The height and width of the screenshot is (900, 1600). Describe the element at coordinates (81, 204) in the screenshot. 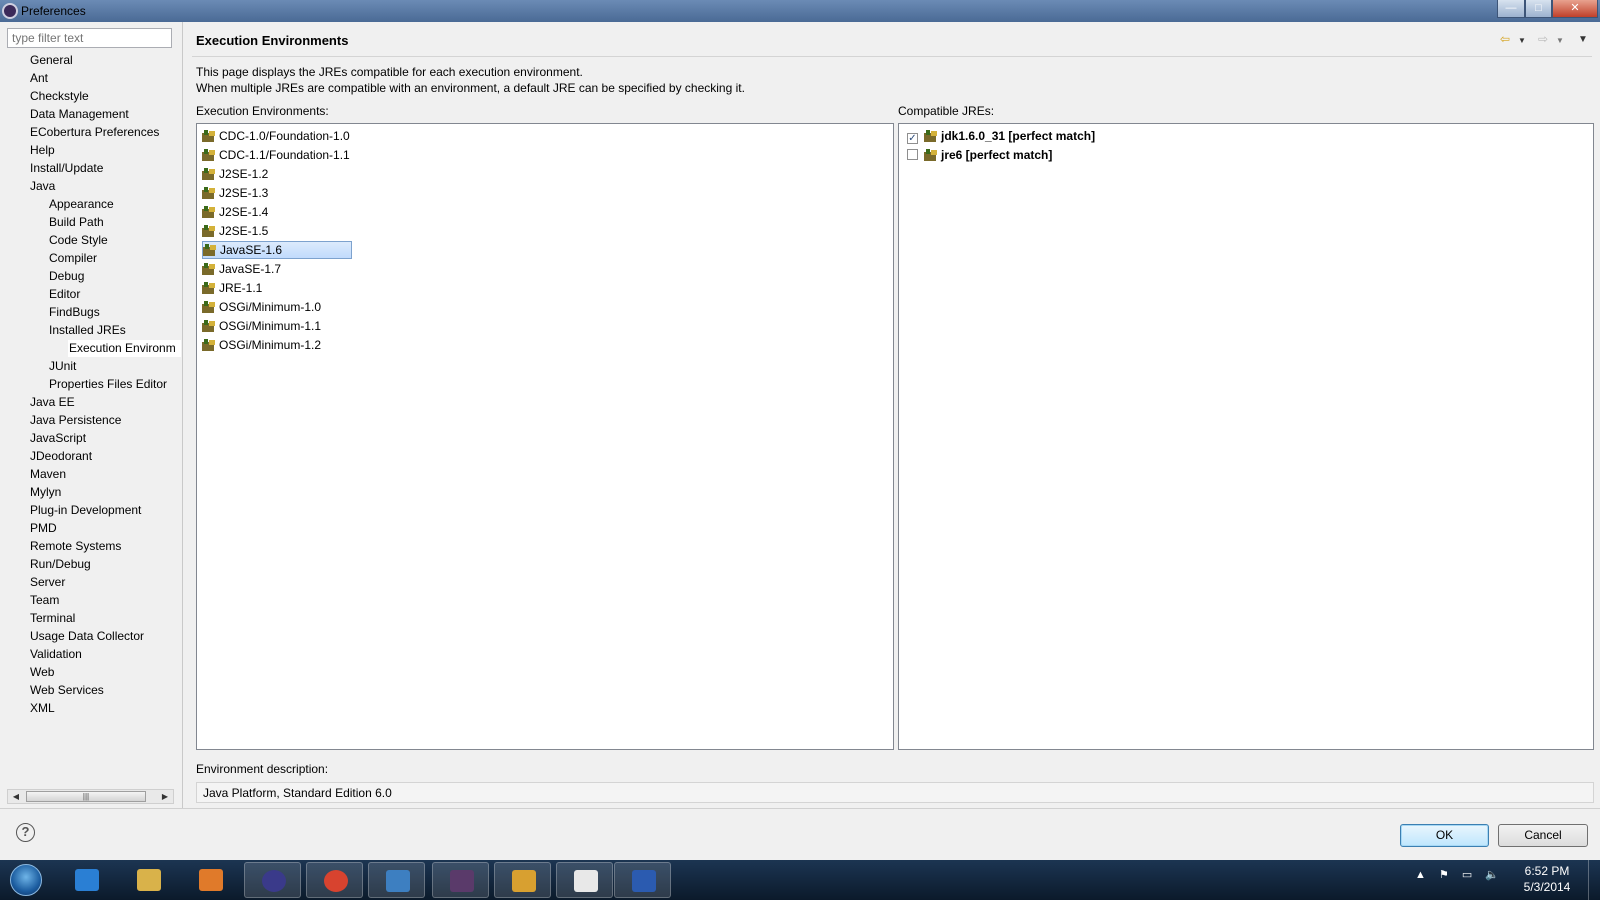

I see `tree-item: Appearance` at that location.